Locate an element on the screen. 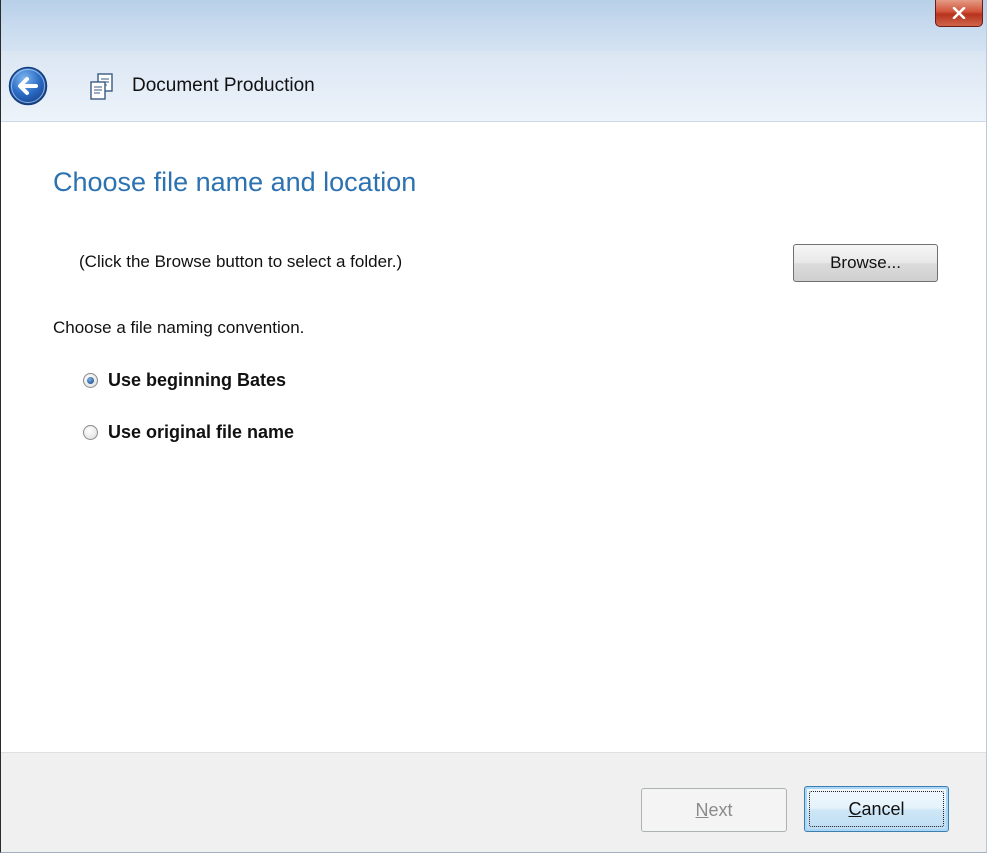  cancel-button: Cancel is located at coordinates (876, 809).